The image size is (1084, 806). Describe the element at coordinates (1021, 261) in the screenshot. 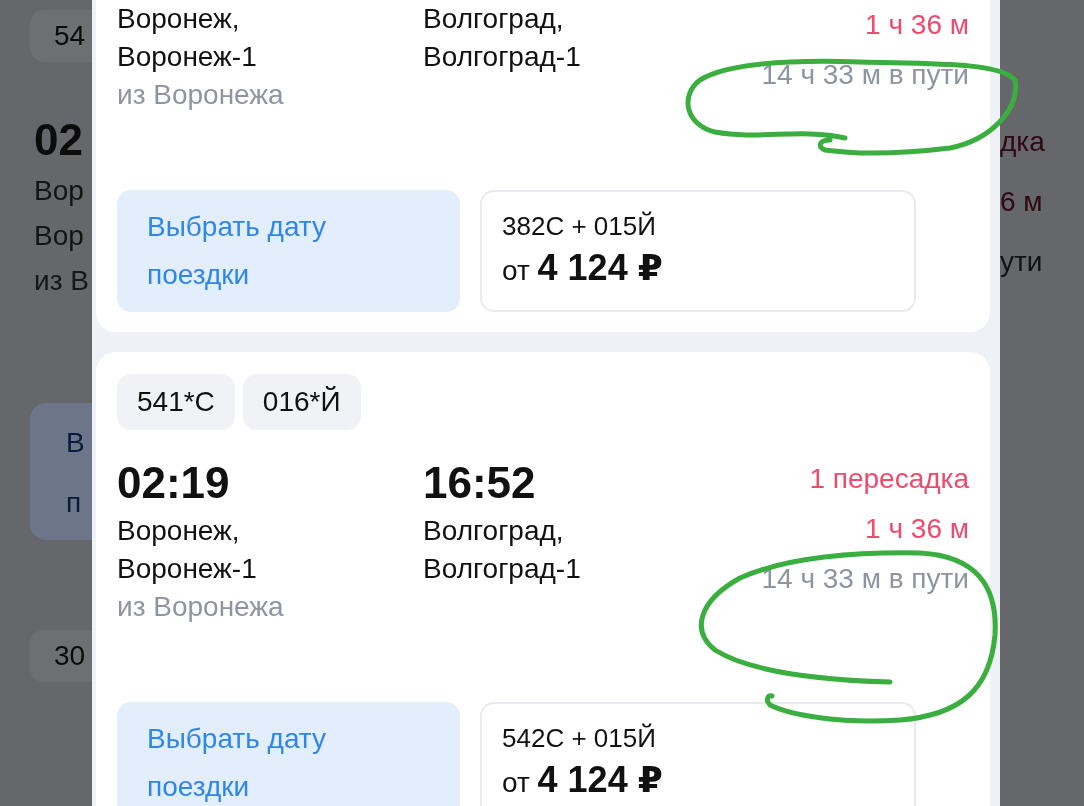

I see `duration-text: ути` at that location.